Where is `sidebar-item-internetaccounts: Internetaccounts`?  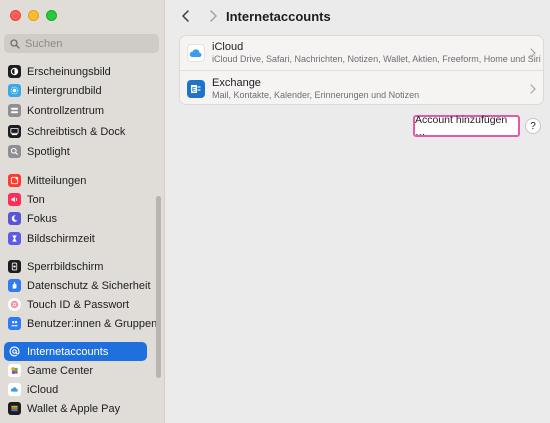
sidebar-item-internetaccounts: Internetaccounts is located at coordinates (75, 351).